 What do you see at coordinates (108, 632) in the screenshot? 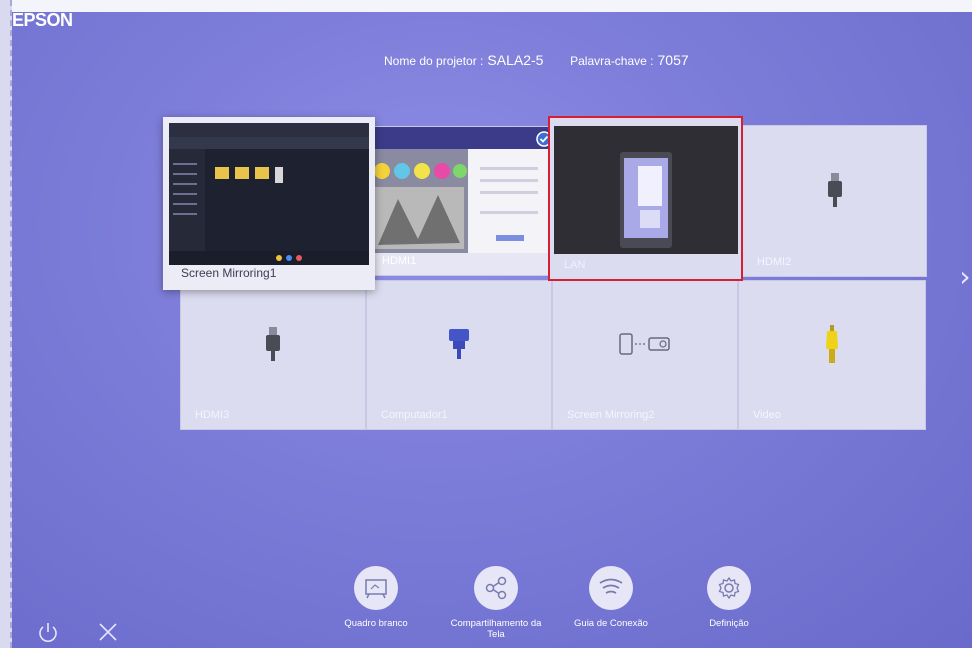
I see `close-icon` at bounding box center [108, 632].